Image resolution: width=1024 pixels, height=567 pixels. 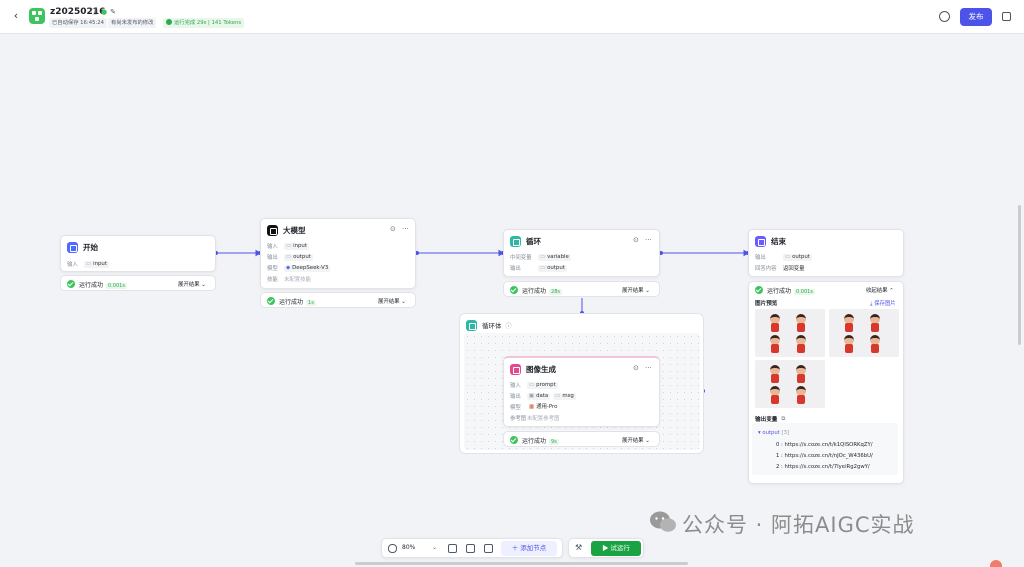 What do you see at coordinates (760, 241) in the screenshot?
I see `end-icon` at bounding box center [760, 241].